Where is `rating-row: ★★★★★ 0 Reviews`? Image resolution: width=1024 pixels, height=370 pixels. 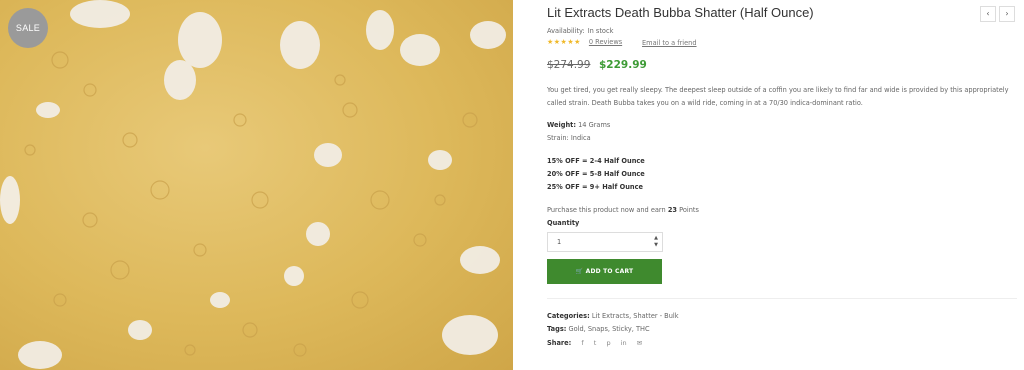
rating-row: ★★★★★ 0 Reviews is located at coordinates (584, 42).